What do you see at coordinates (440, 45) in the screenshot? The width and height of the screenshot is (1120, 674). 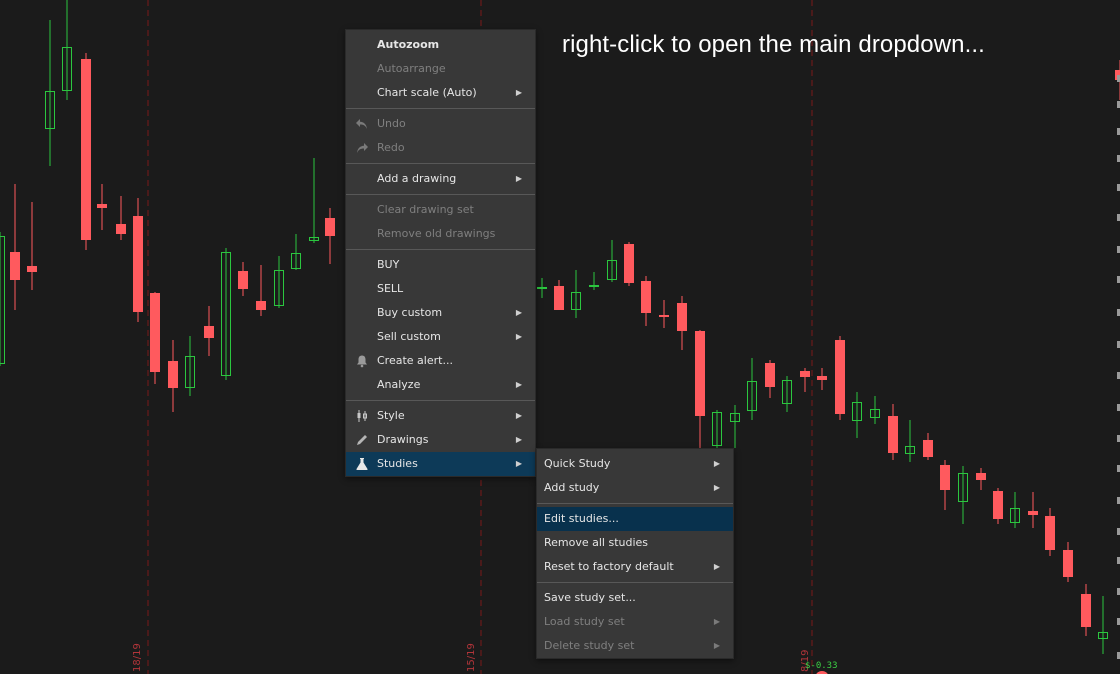 I see `menu-item-autozoom: Autozoom` at bounding box center [440, 45].